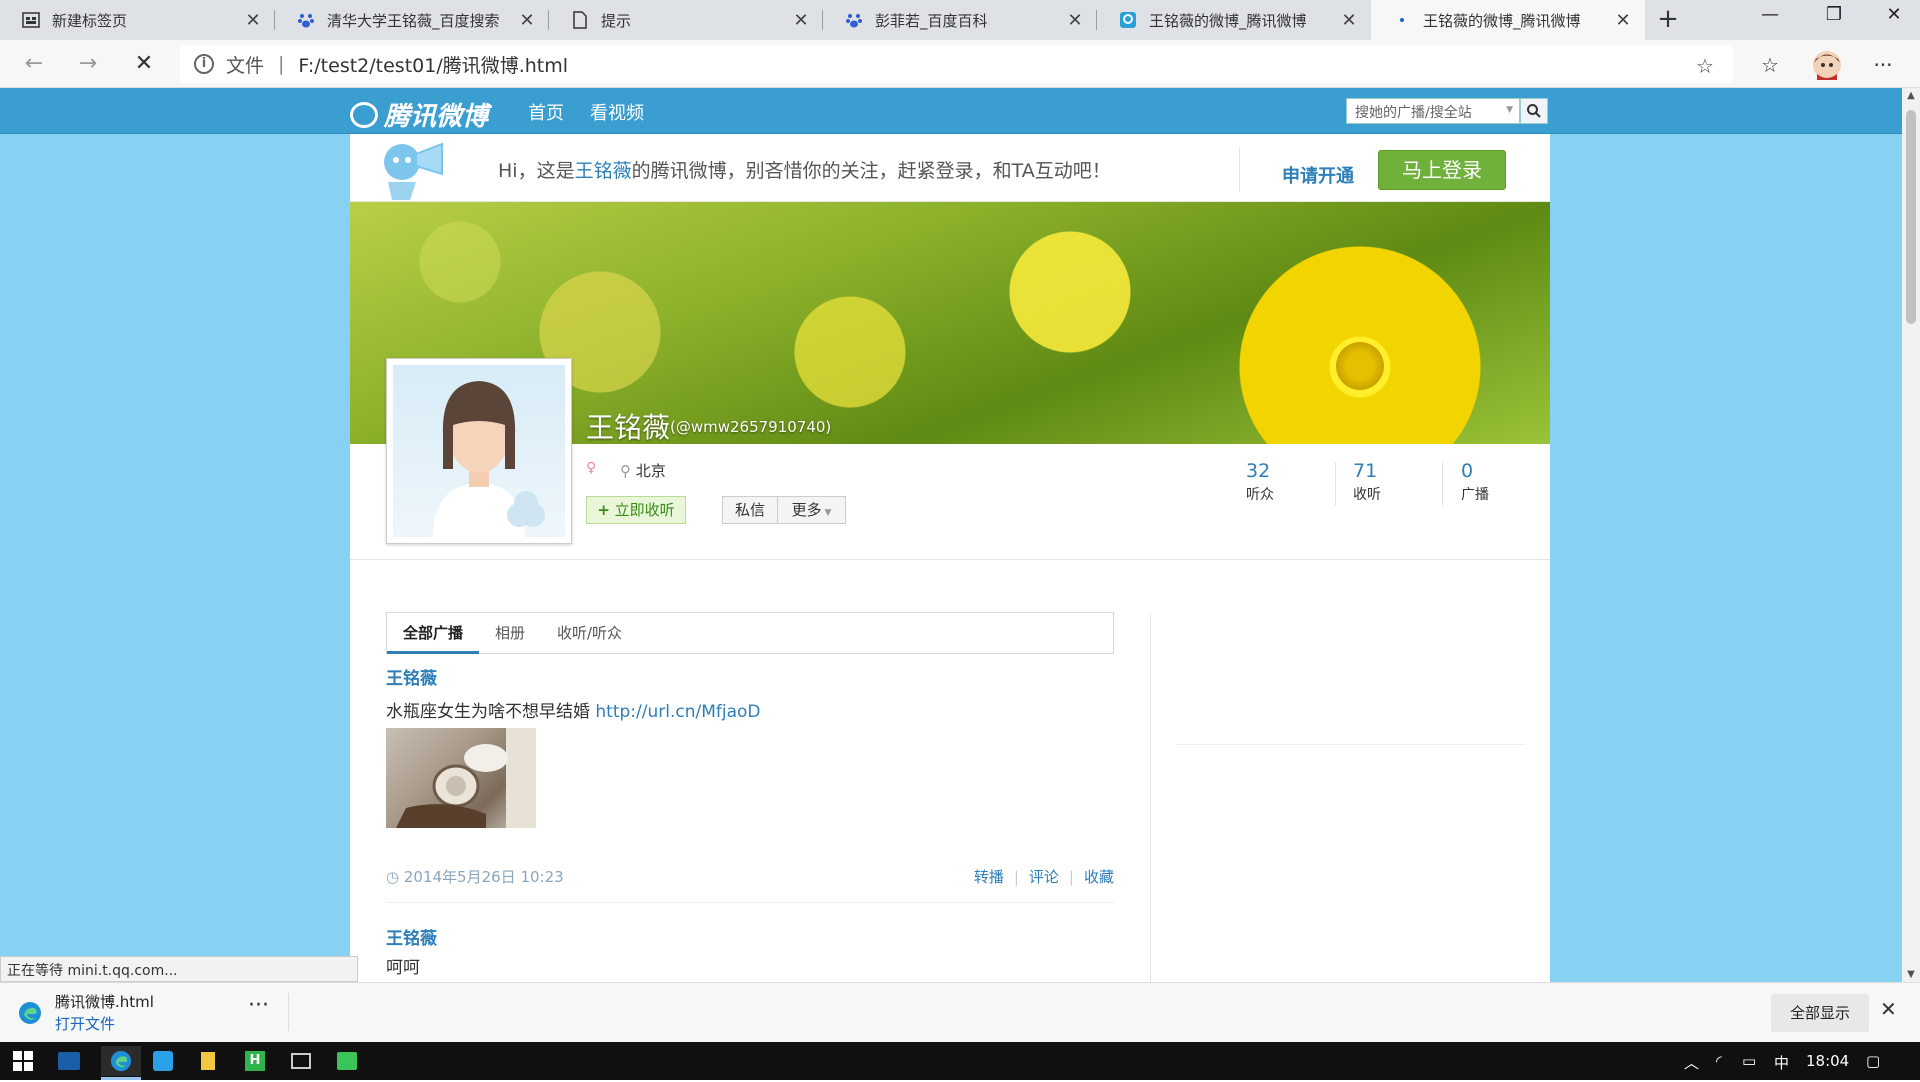  I want to click on profile-avatar, so click(1827, 65).